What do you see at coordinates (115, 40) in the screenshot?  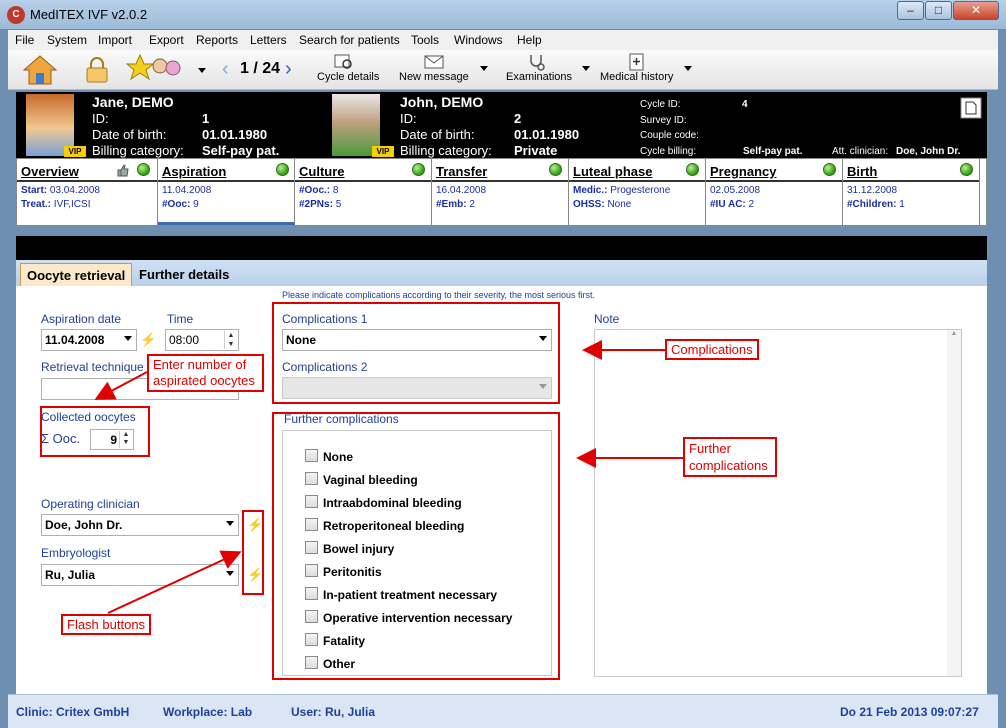 I see `menu-import: Import` at bounding box center [115, 40].